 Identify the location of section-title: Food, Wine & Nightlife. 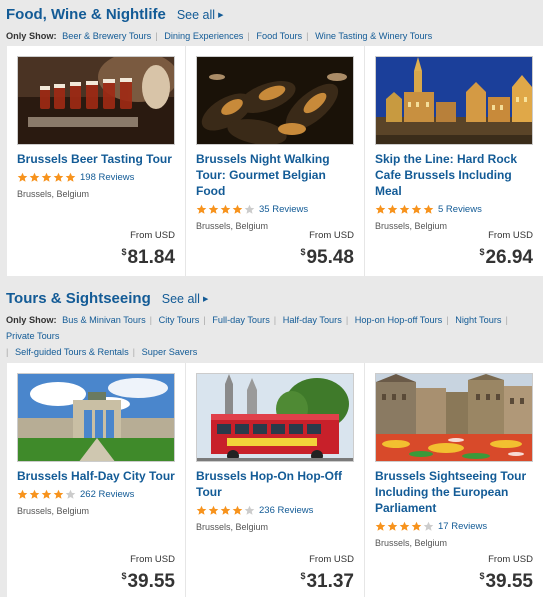
(86, 14).